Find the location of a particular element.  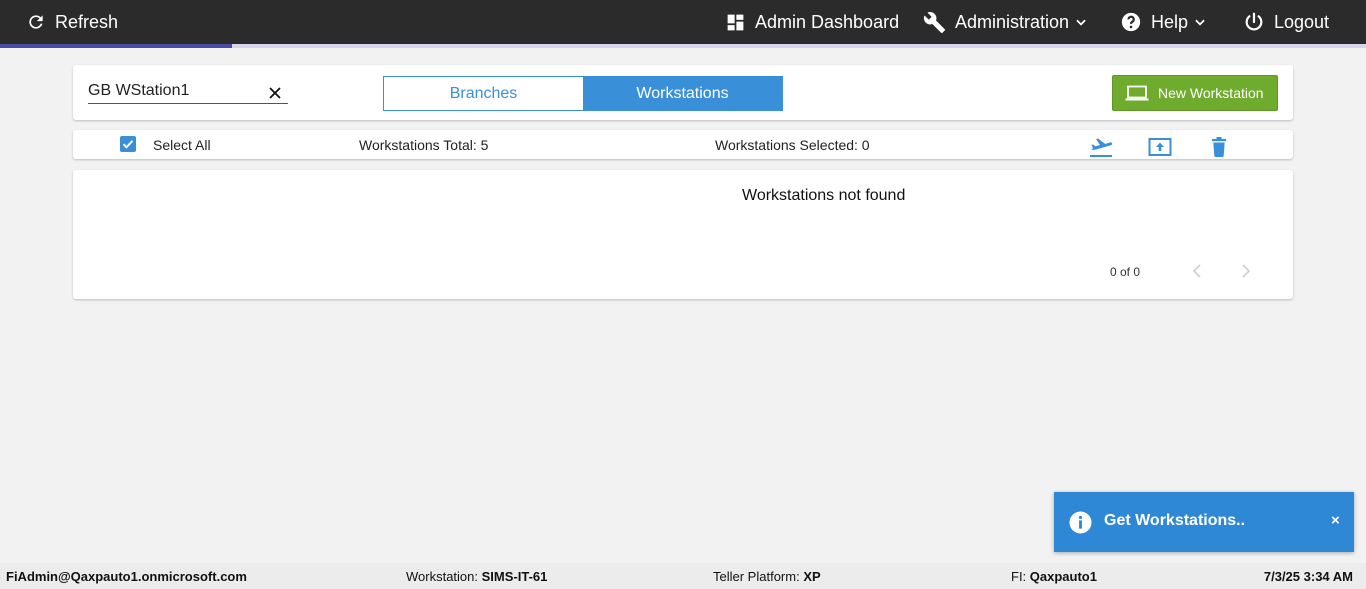

refresh-label: Refresh is located at coordinates (87, 21).